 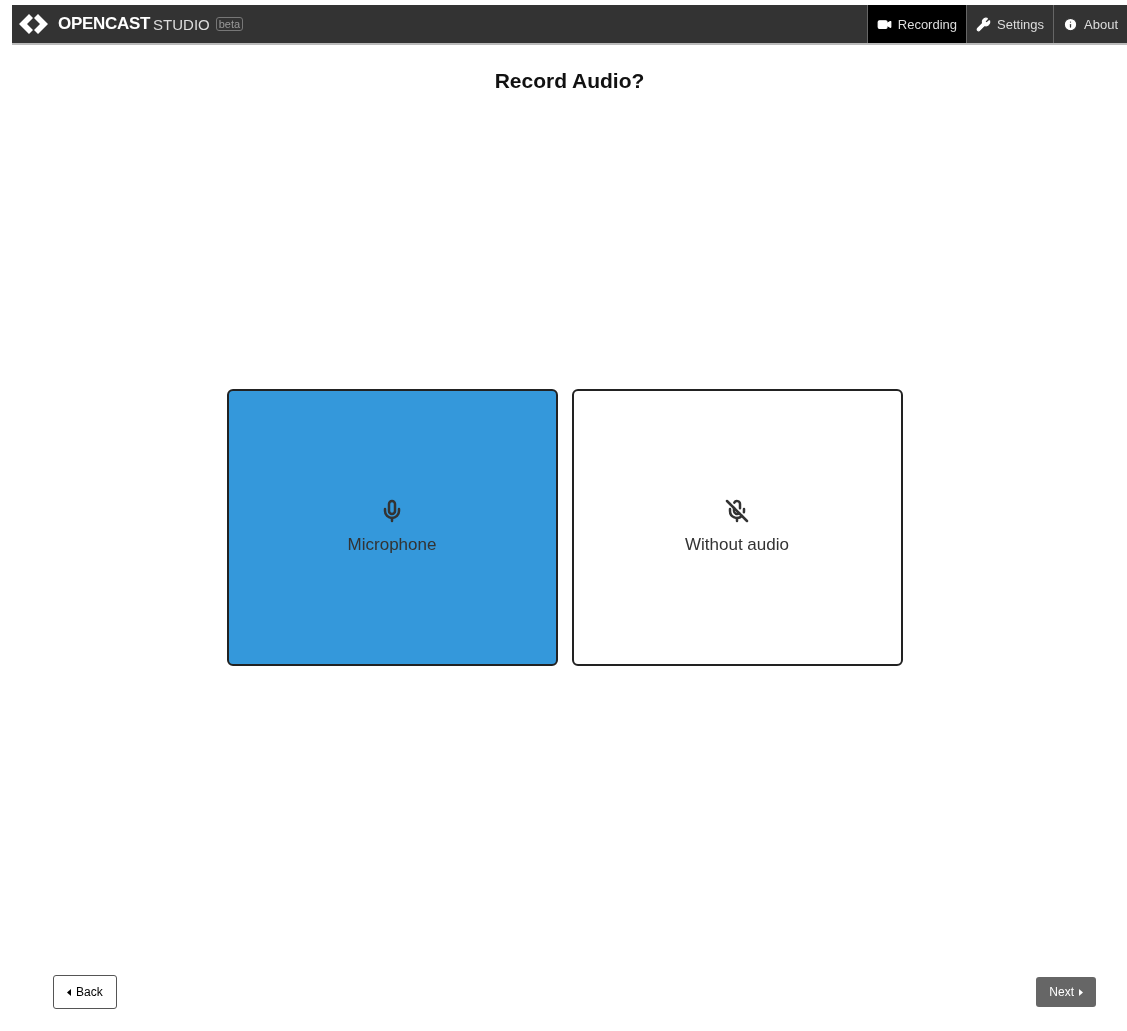 I want to click on option-card: Microphone, so click(x=392, y=527).